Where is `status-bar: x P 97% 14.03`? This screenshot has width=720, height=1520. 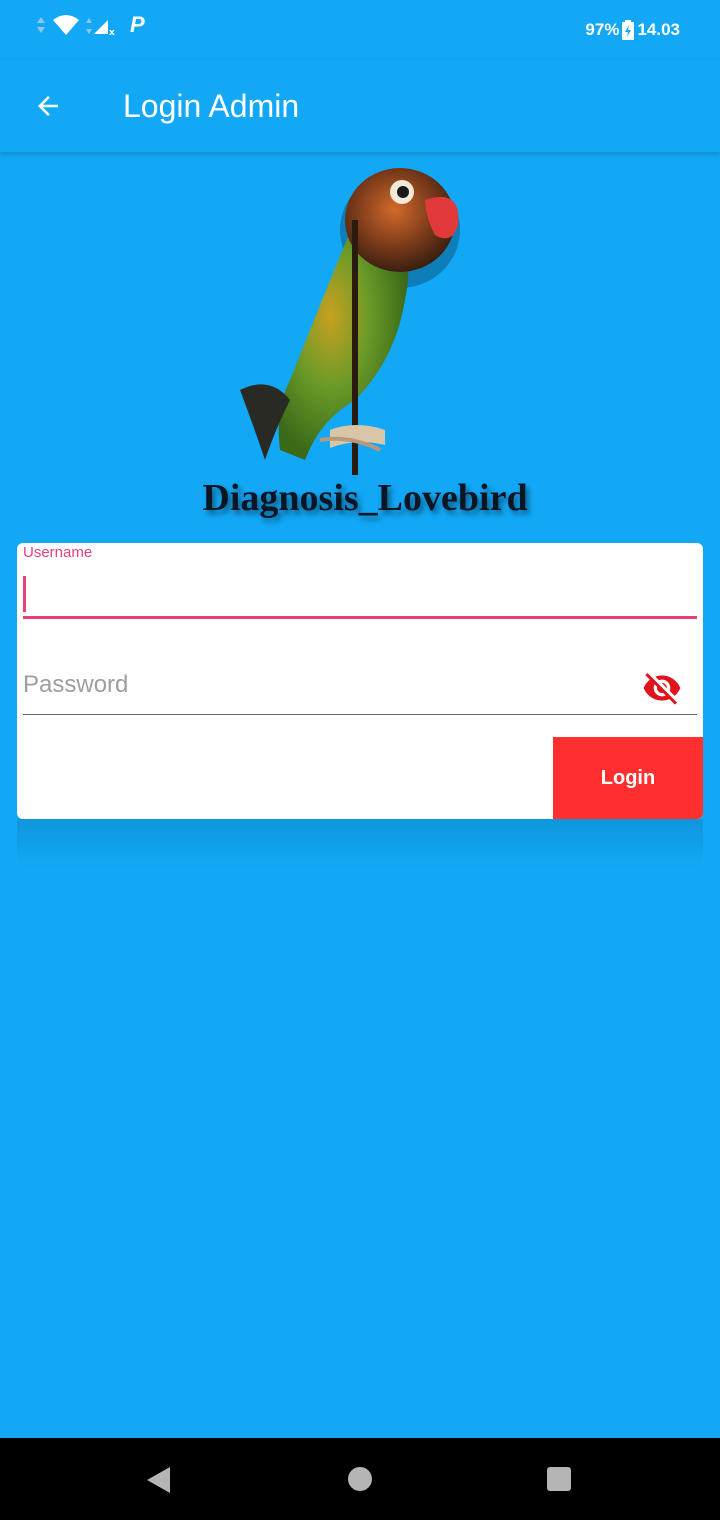
status-bar: x P 97% 14.03 is located at coordinates (360, 30).